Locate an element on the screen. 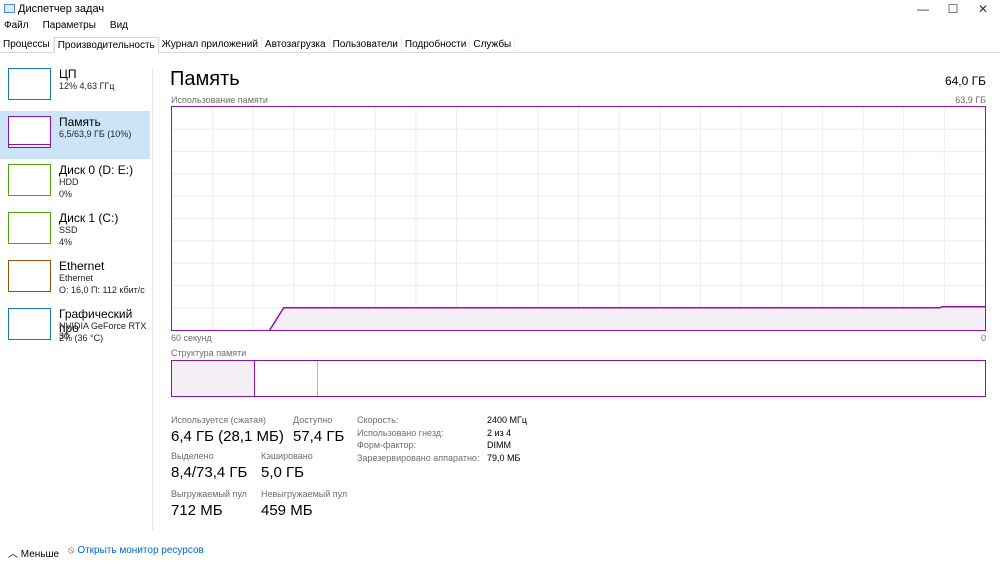 Image resolution: width=1000 pixels, height=567 pixels. usage-area is located at coordinates (627, 318).